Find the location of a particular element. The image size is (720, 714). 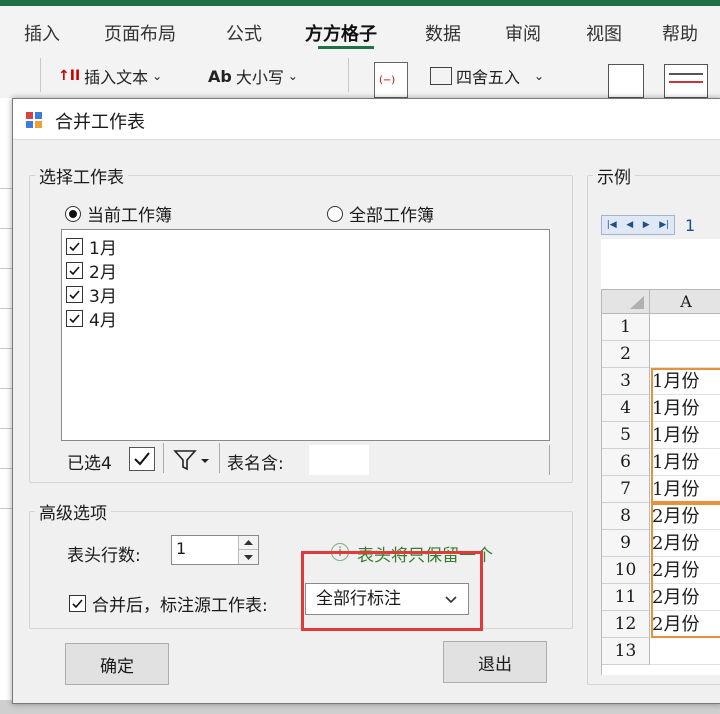

clipboard-icon is located at coordinates (626, 81).